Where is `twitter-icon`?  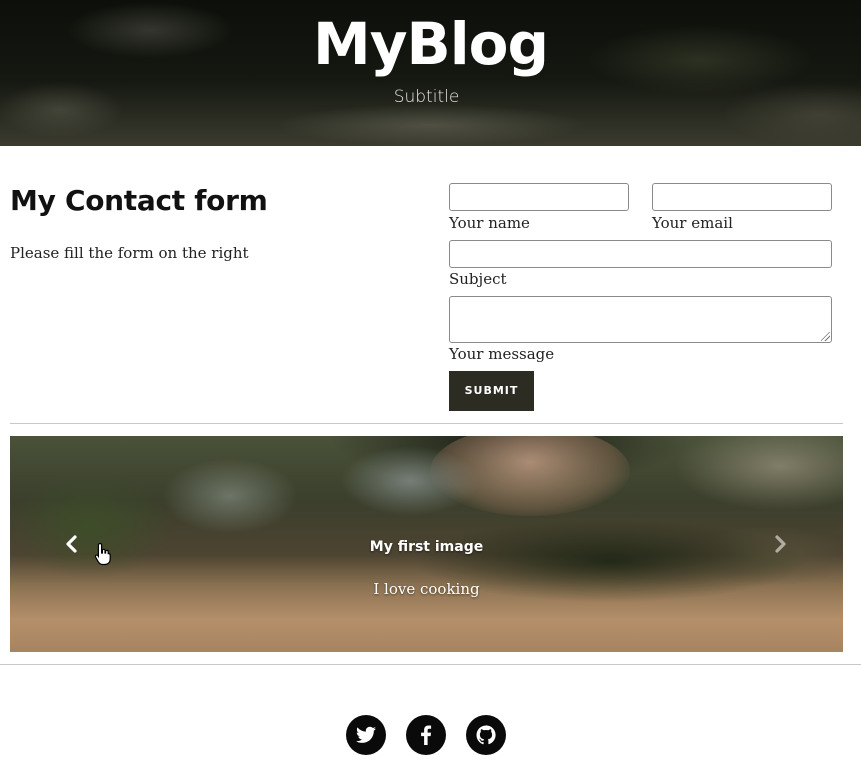
twitter-icon is located at coordinates (365, 734).